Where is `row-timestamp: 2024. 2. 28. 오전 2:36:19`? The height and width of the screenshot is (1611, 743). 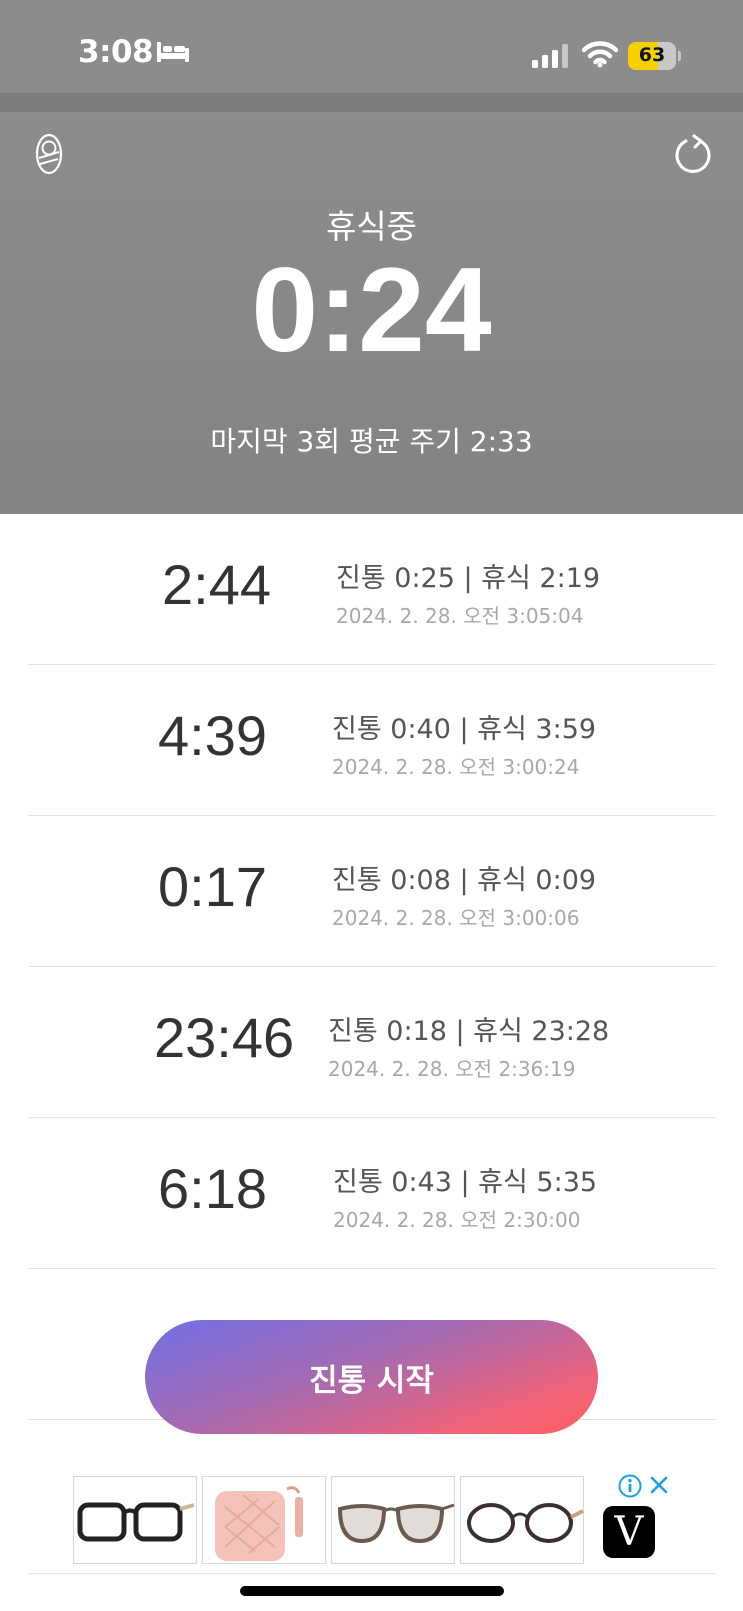 row-timestamp: 2024. 2. 28. 오전 2:36:19 is located at coordinates (452, 1069).